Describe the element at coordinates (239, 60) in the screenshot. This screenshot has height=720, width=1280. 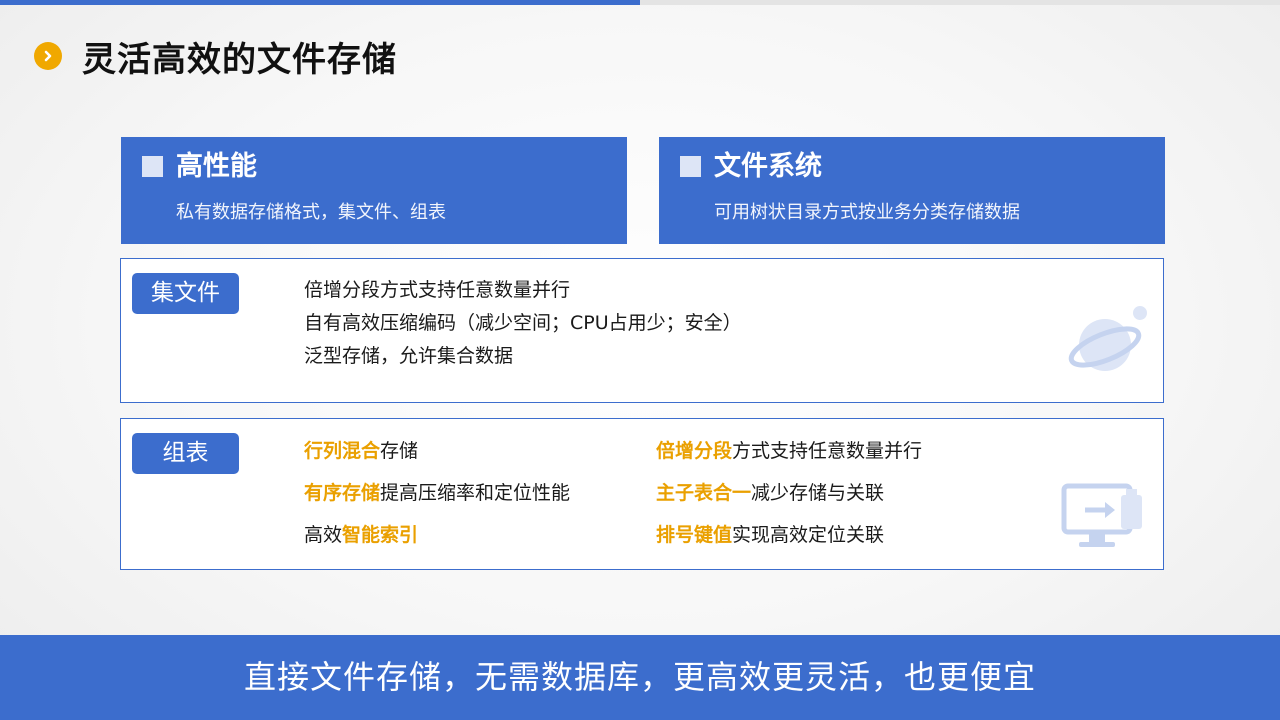
I see `page-title: 灵活高效的文件存储` at that location.